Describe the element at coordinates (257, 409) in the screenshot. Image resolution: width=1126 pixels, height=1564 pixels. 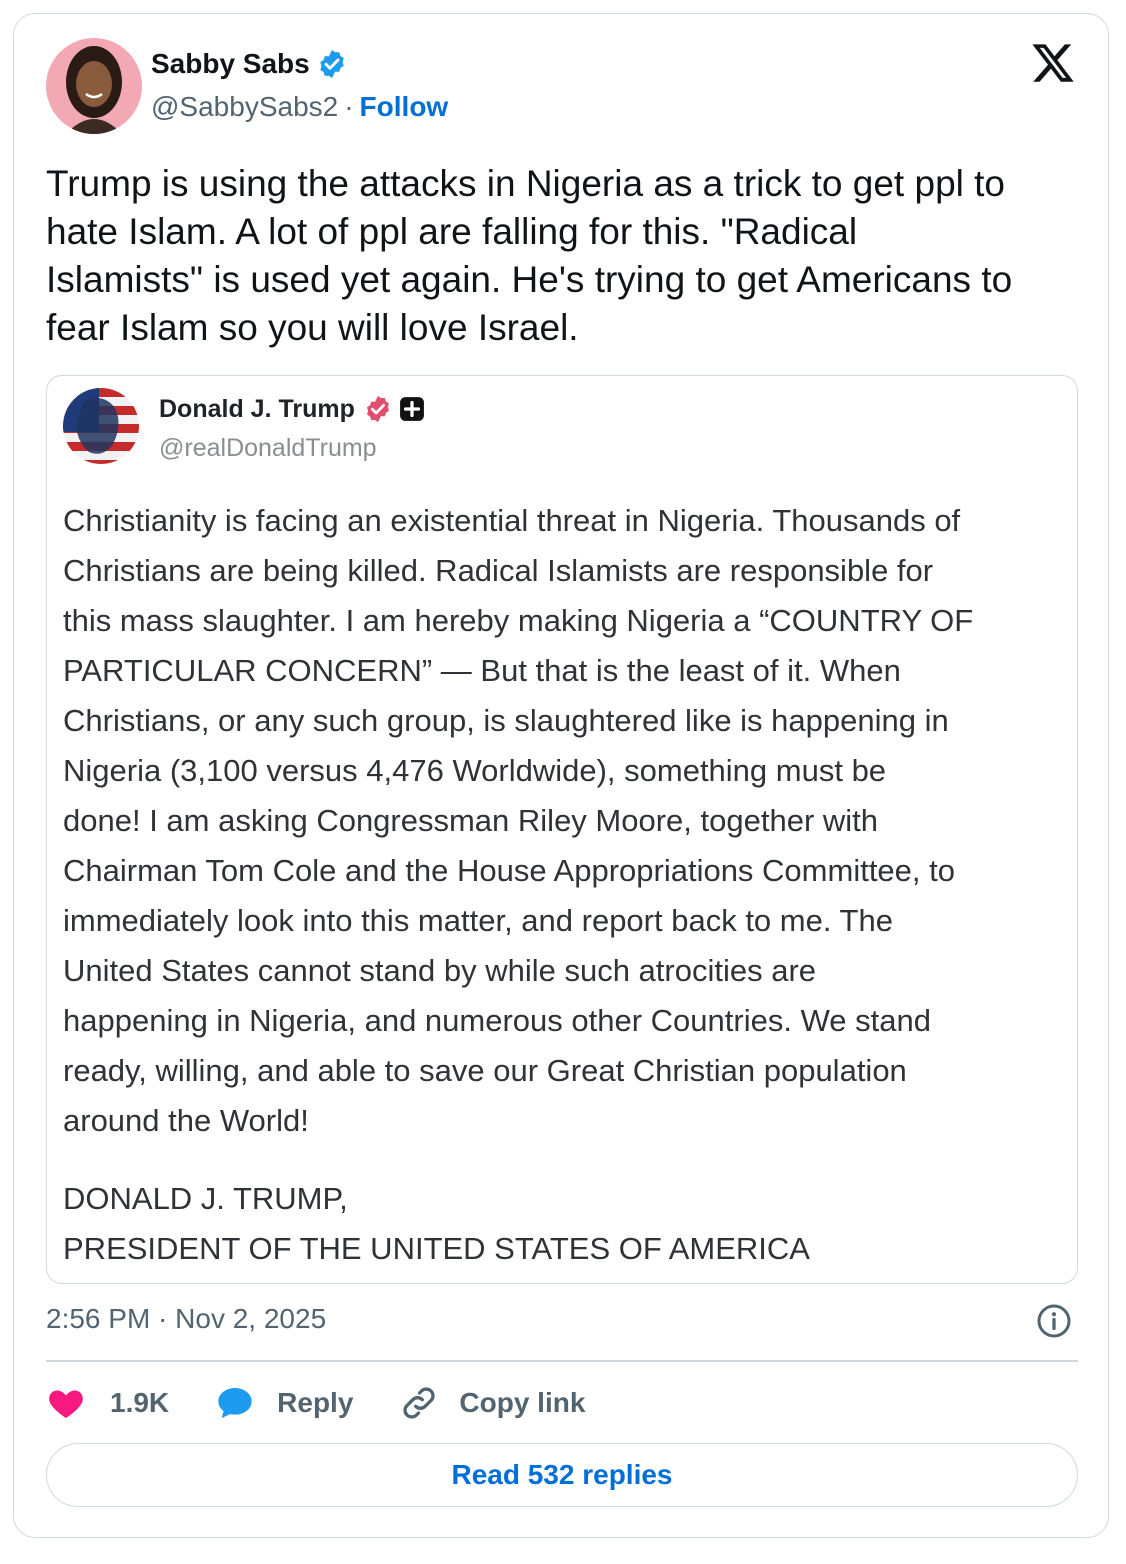
I see `quoted-author-name: Donald J. Trump` at that location.